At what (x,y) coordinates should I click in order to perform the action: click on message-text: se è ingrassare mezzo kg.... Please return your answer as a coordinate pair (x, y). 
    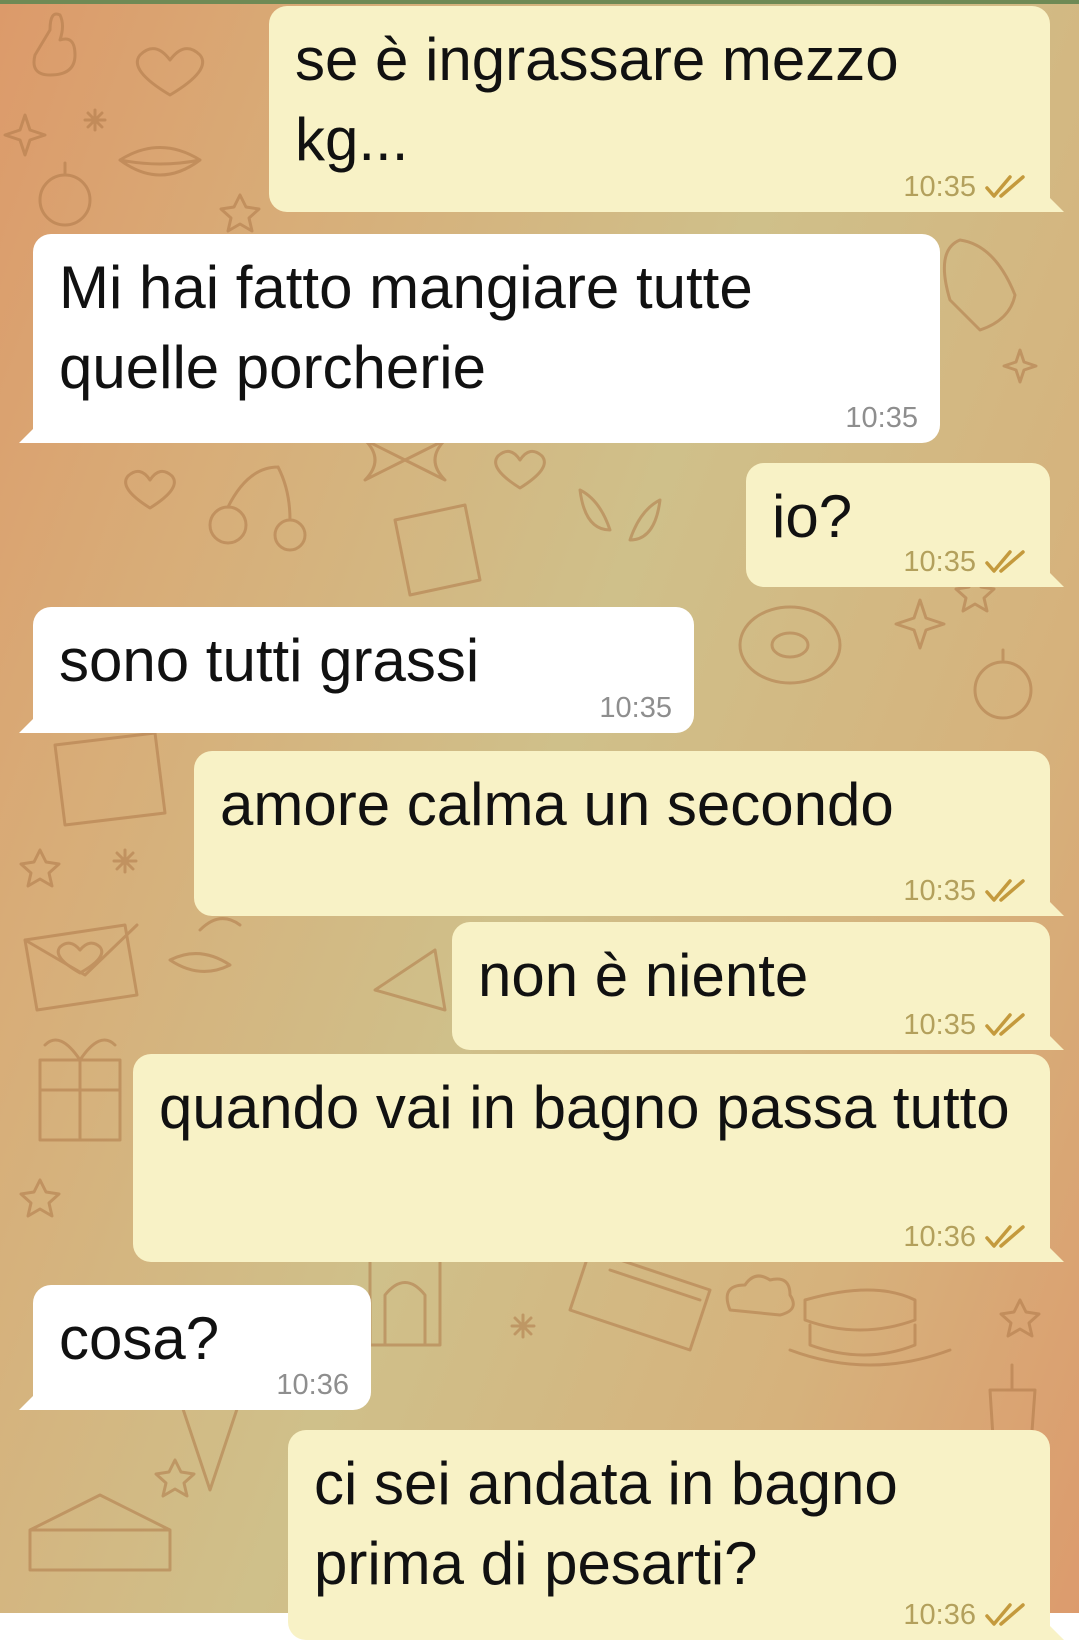
    Looking at the image, I should click on (605, 99).